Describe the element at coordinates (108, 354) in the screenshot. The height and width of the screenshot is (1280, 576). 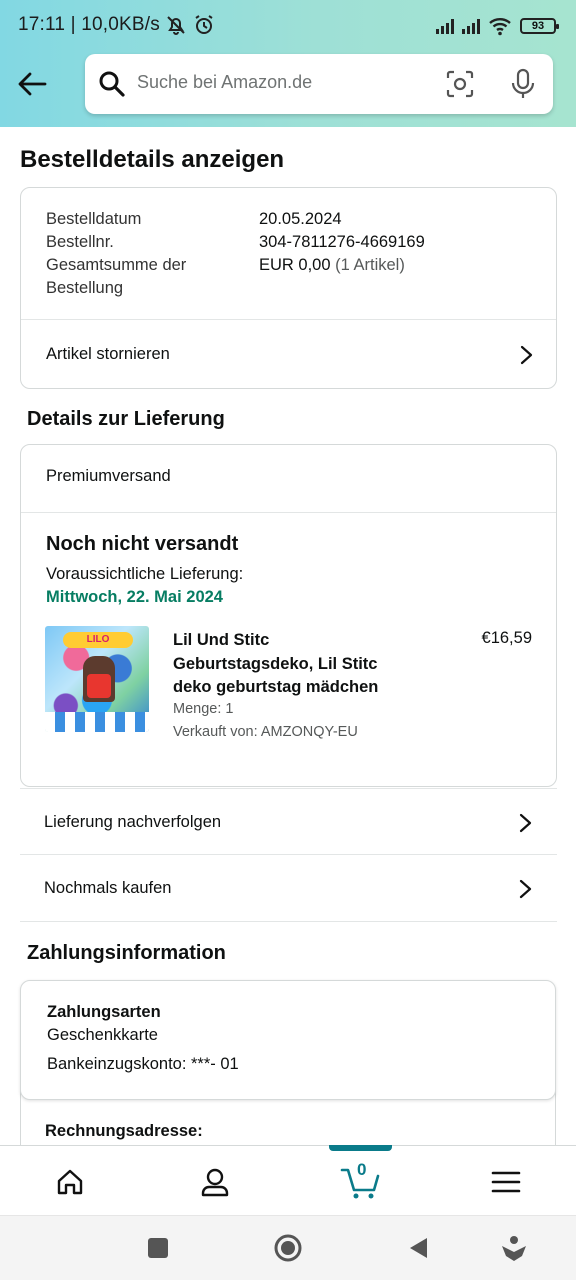
I see `cancel-items-label: Artikel stornieren` at that location.